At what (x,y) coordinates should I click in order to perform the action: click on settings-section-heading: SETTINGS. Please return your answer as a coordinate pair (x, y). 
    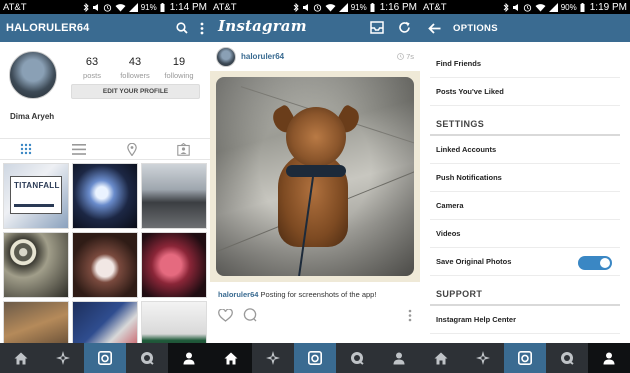
    Looking at the image, I should click on (525, 121).